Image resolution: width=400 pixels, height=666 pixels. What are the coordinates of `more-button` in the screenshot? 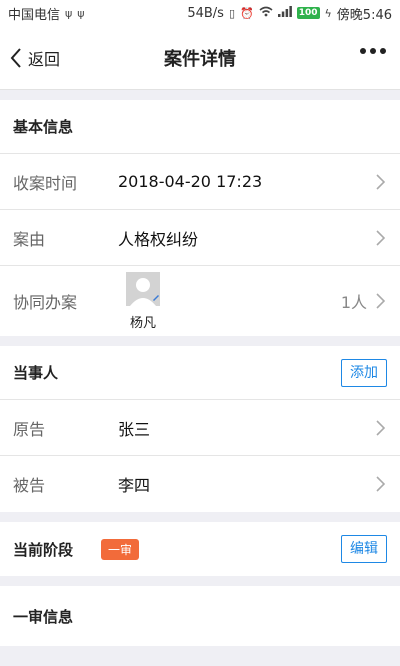 It's located at (373, 51).